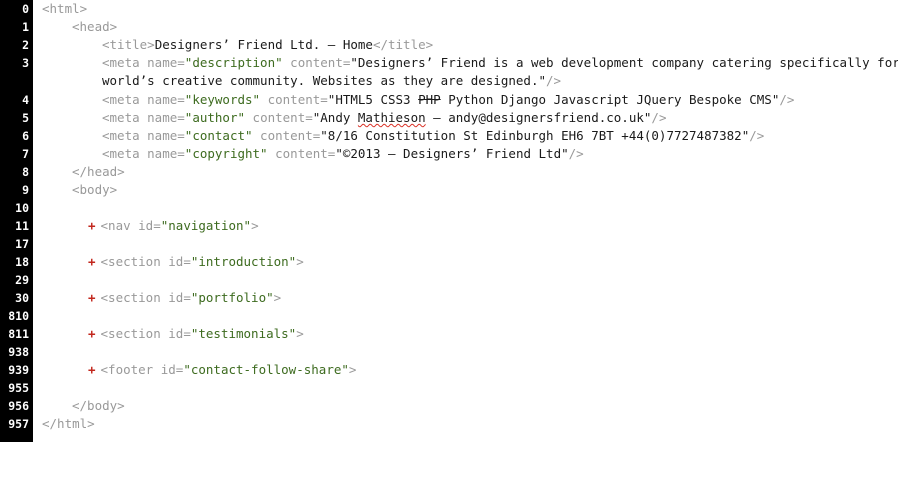 This screenshot has width=898, height=487. I want to click on line-number: 4, so click(25, 100).